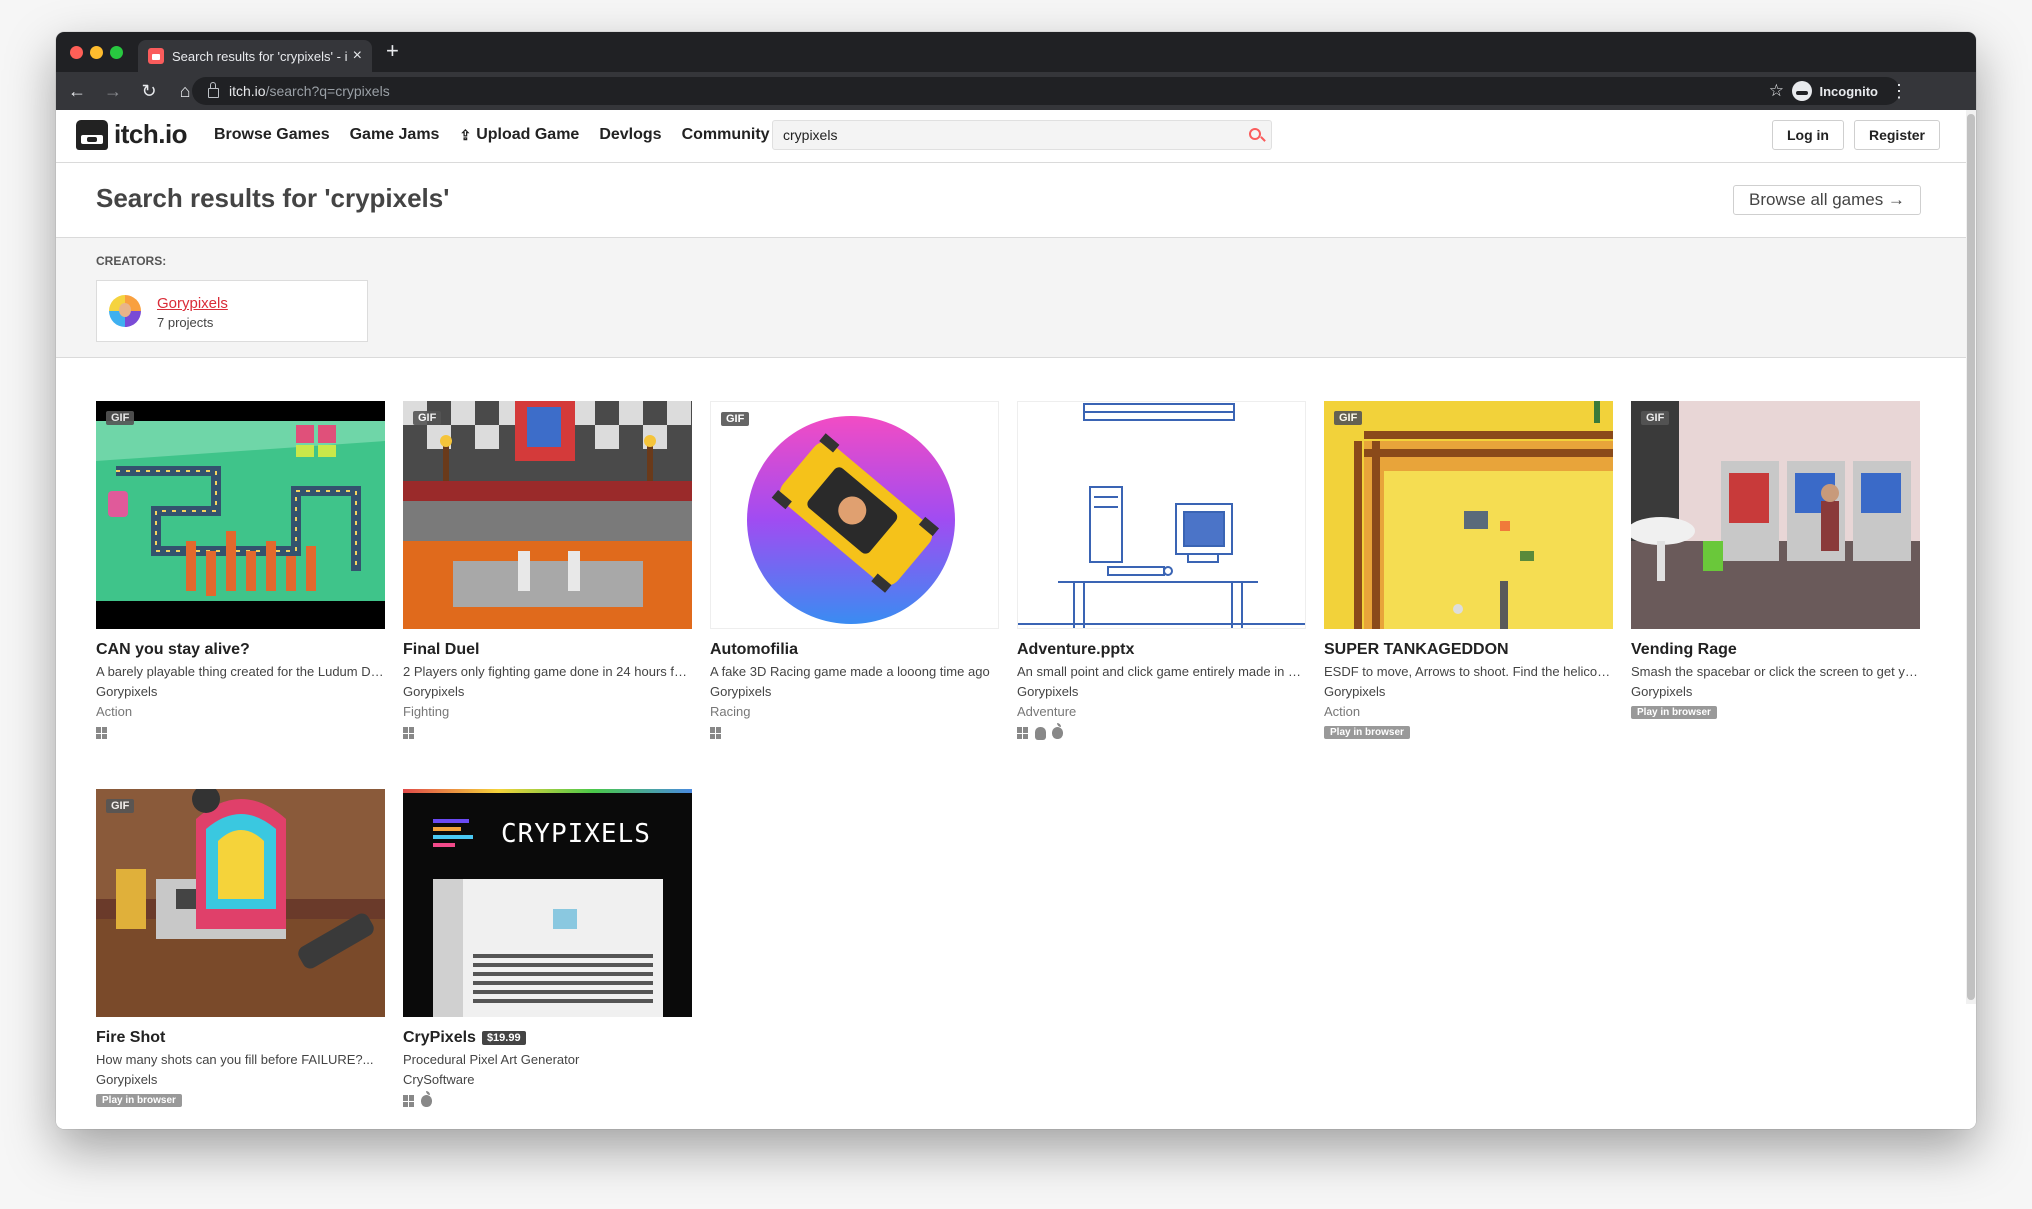  What do you see at coordinates (547, 733) in the screenshot?
I see `platform-list` at bounding box center [547, 733].